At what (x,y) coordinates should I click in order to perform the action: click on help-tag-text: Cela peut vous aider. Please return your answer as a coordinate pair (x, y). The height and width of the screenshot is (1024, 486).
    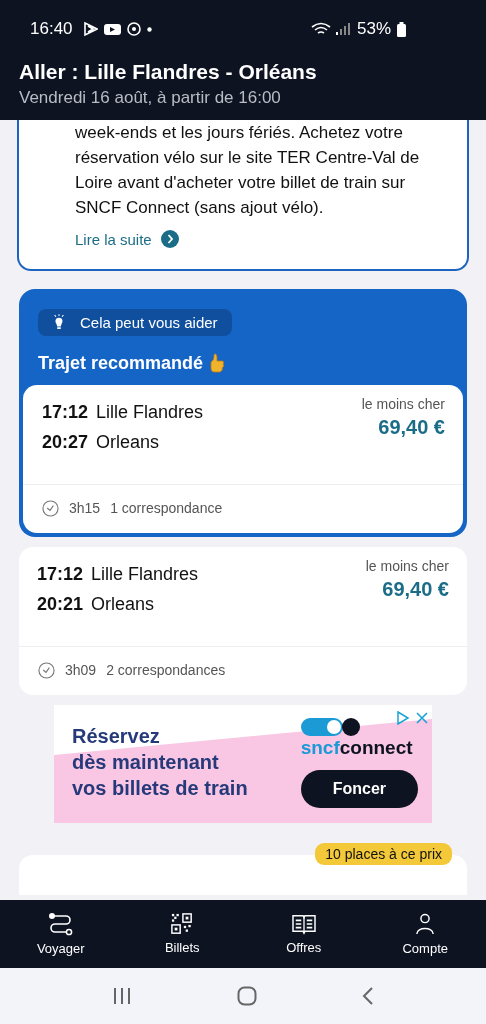
    Looking at the image, I should click on (149, 322).